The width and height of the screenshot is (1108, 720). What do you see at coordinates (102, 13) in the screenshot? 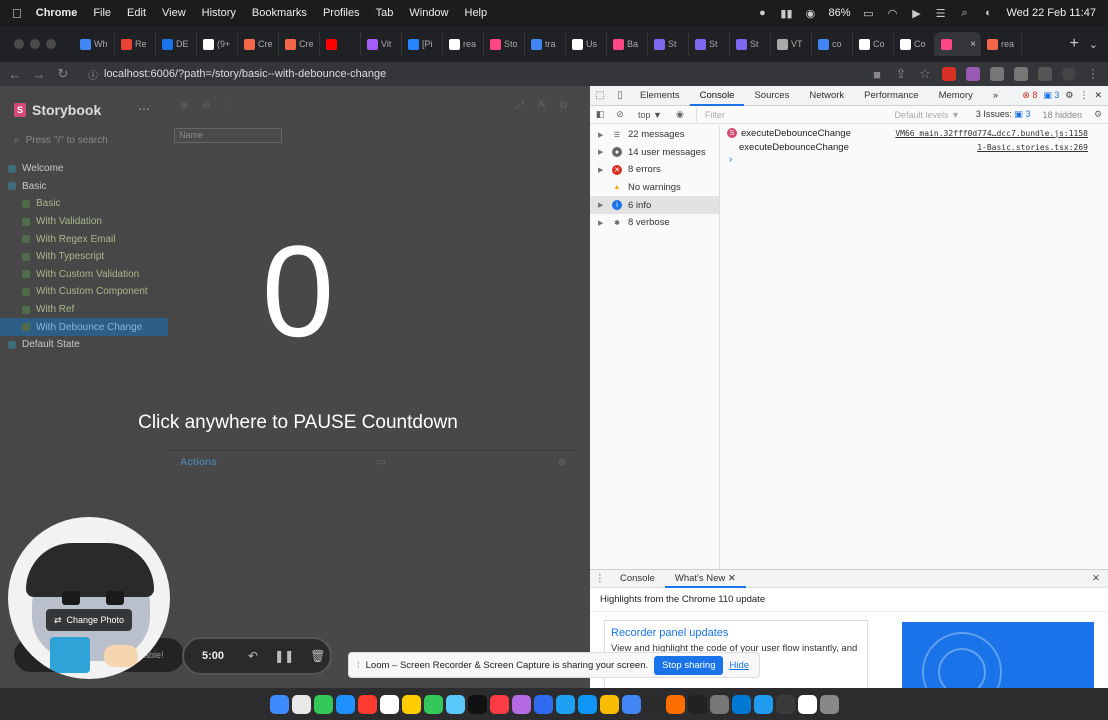
I see `menu-file: File` at bounding box center [102, 13].